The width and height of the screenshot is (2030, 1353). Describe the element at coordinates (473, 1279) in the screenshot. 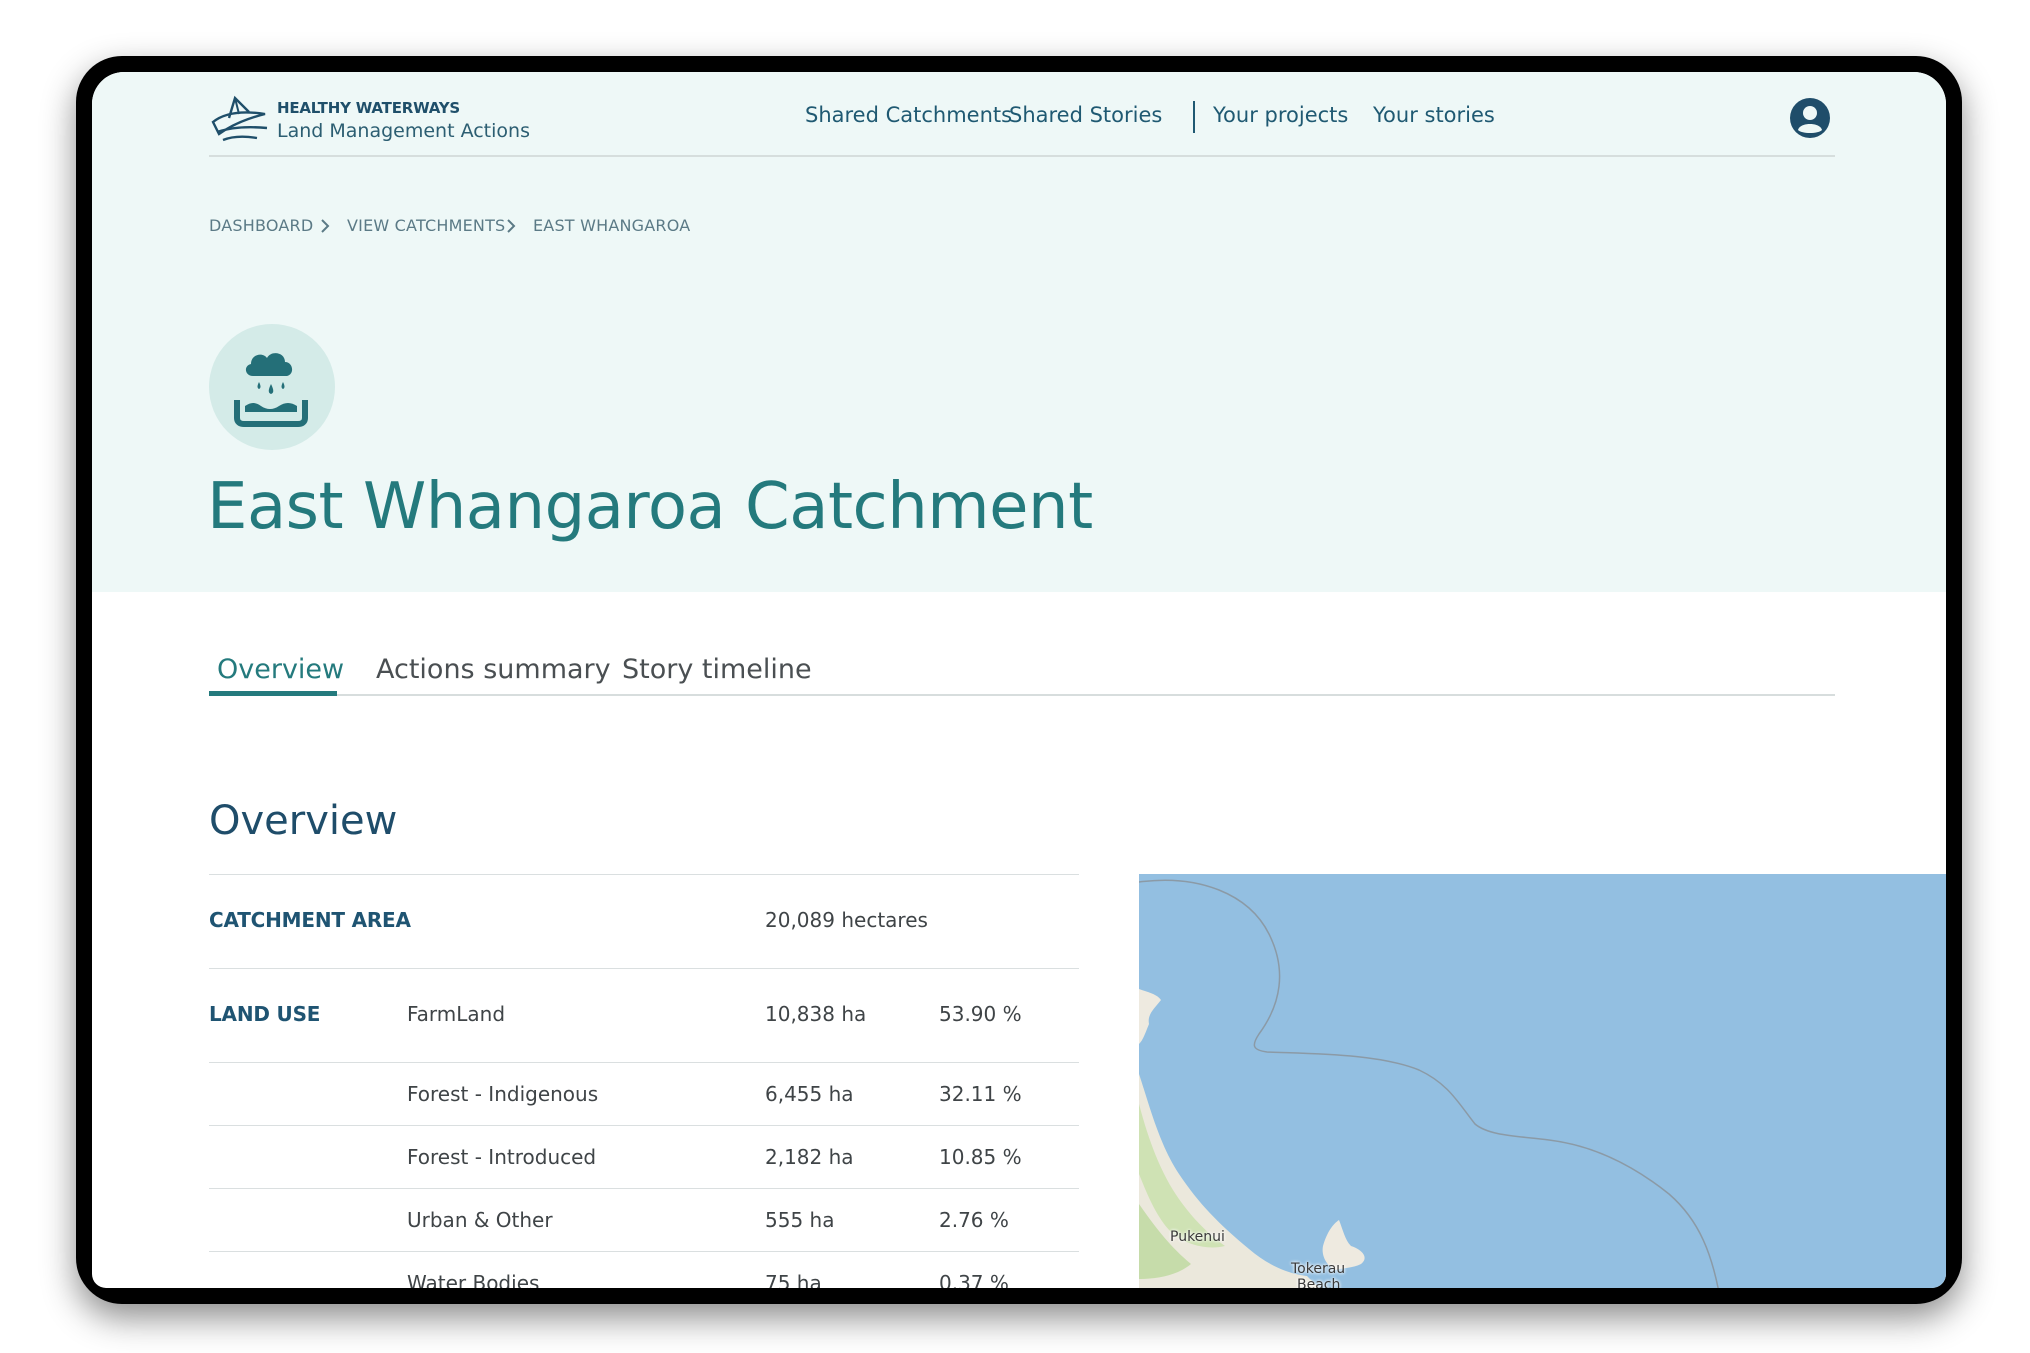

I see `land-use-category: Water Bodies` at that location.